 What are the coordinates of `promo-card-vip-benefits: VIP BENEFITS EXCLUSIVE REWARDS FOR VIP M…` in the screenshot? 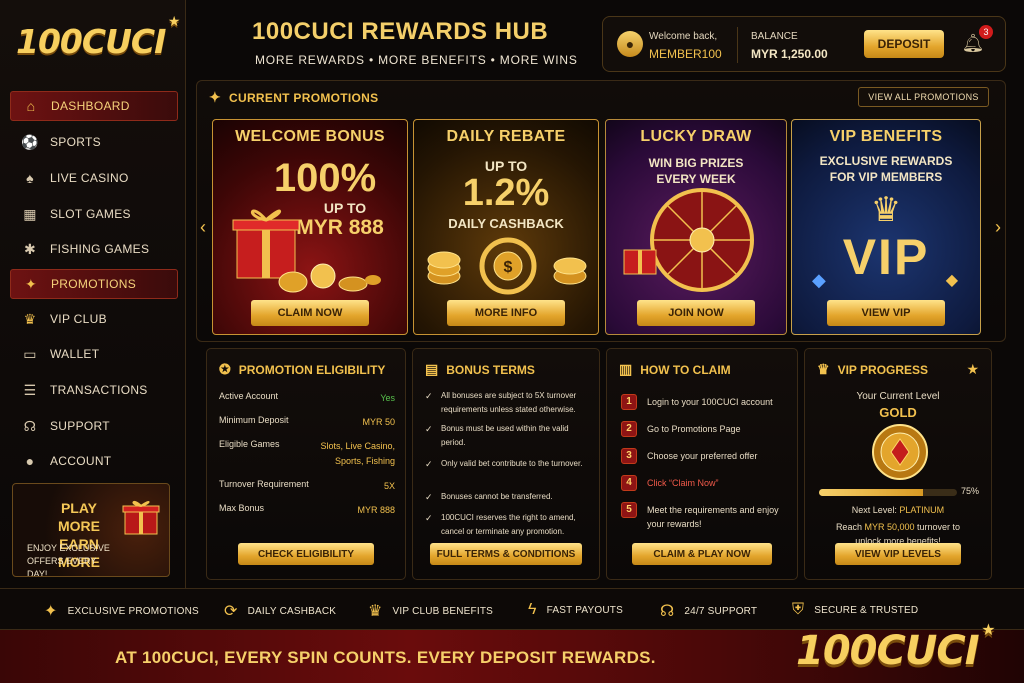 It's located at (886, 227).